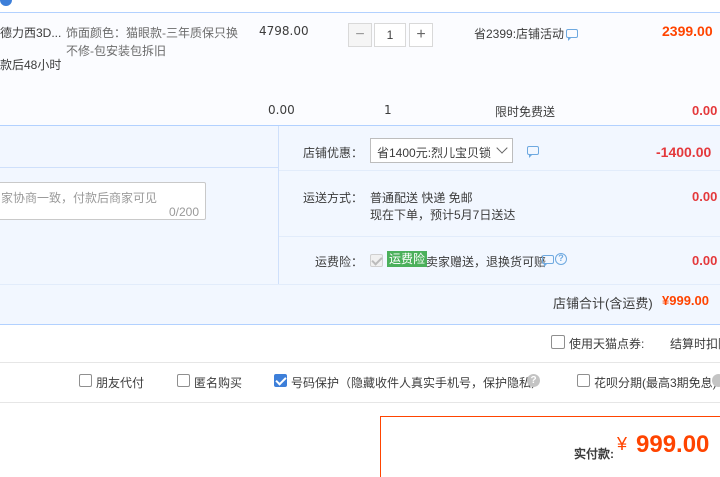 The width and height of the screenshot is (720, 477). I want to click on product-spec-line2: 不修-包安装包拆旧, so click(116, 51).